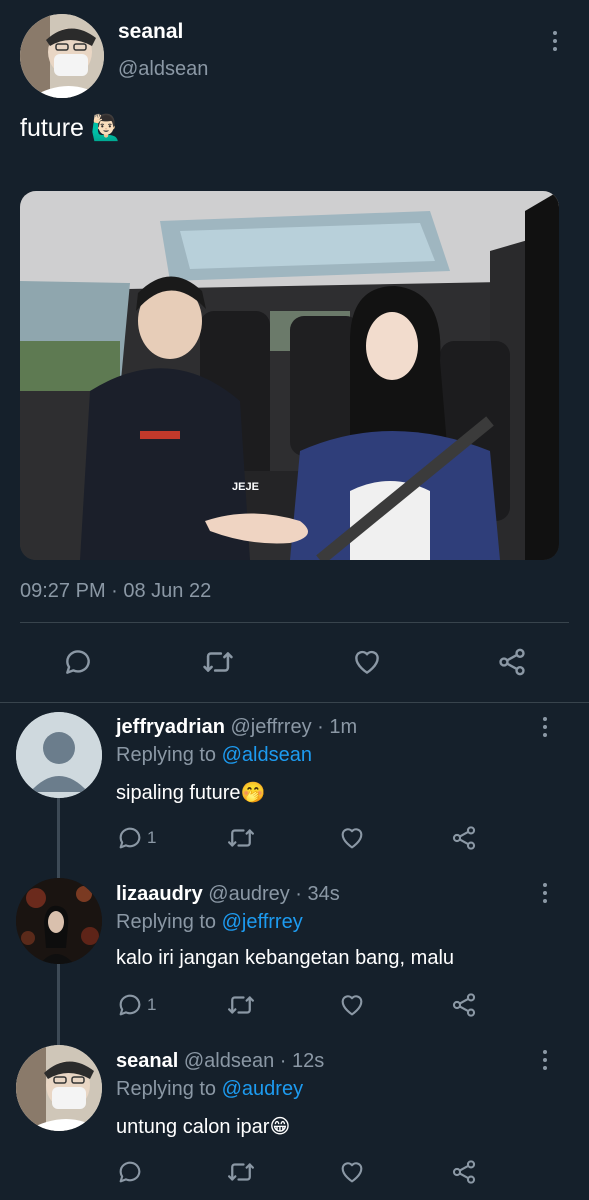 The image size is (589, 1200). I want to click on replying-to-line: Replying to @audrey, so click(209, 1089).